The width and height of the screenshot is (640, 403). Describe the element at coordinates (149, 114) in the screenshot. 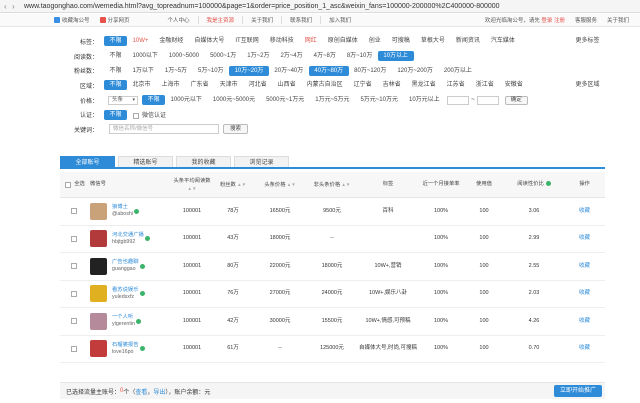

I see `wechat-verified-checkbox: 微信认证` at that location.